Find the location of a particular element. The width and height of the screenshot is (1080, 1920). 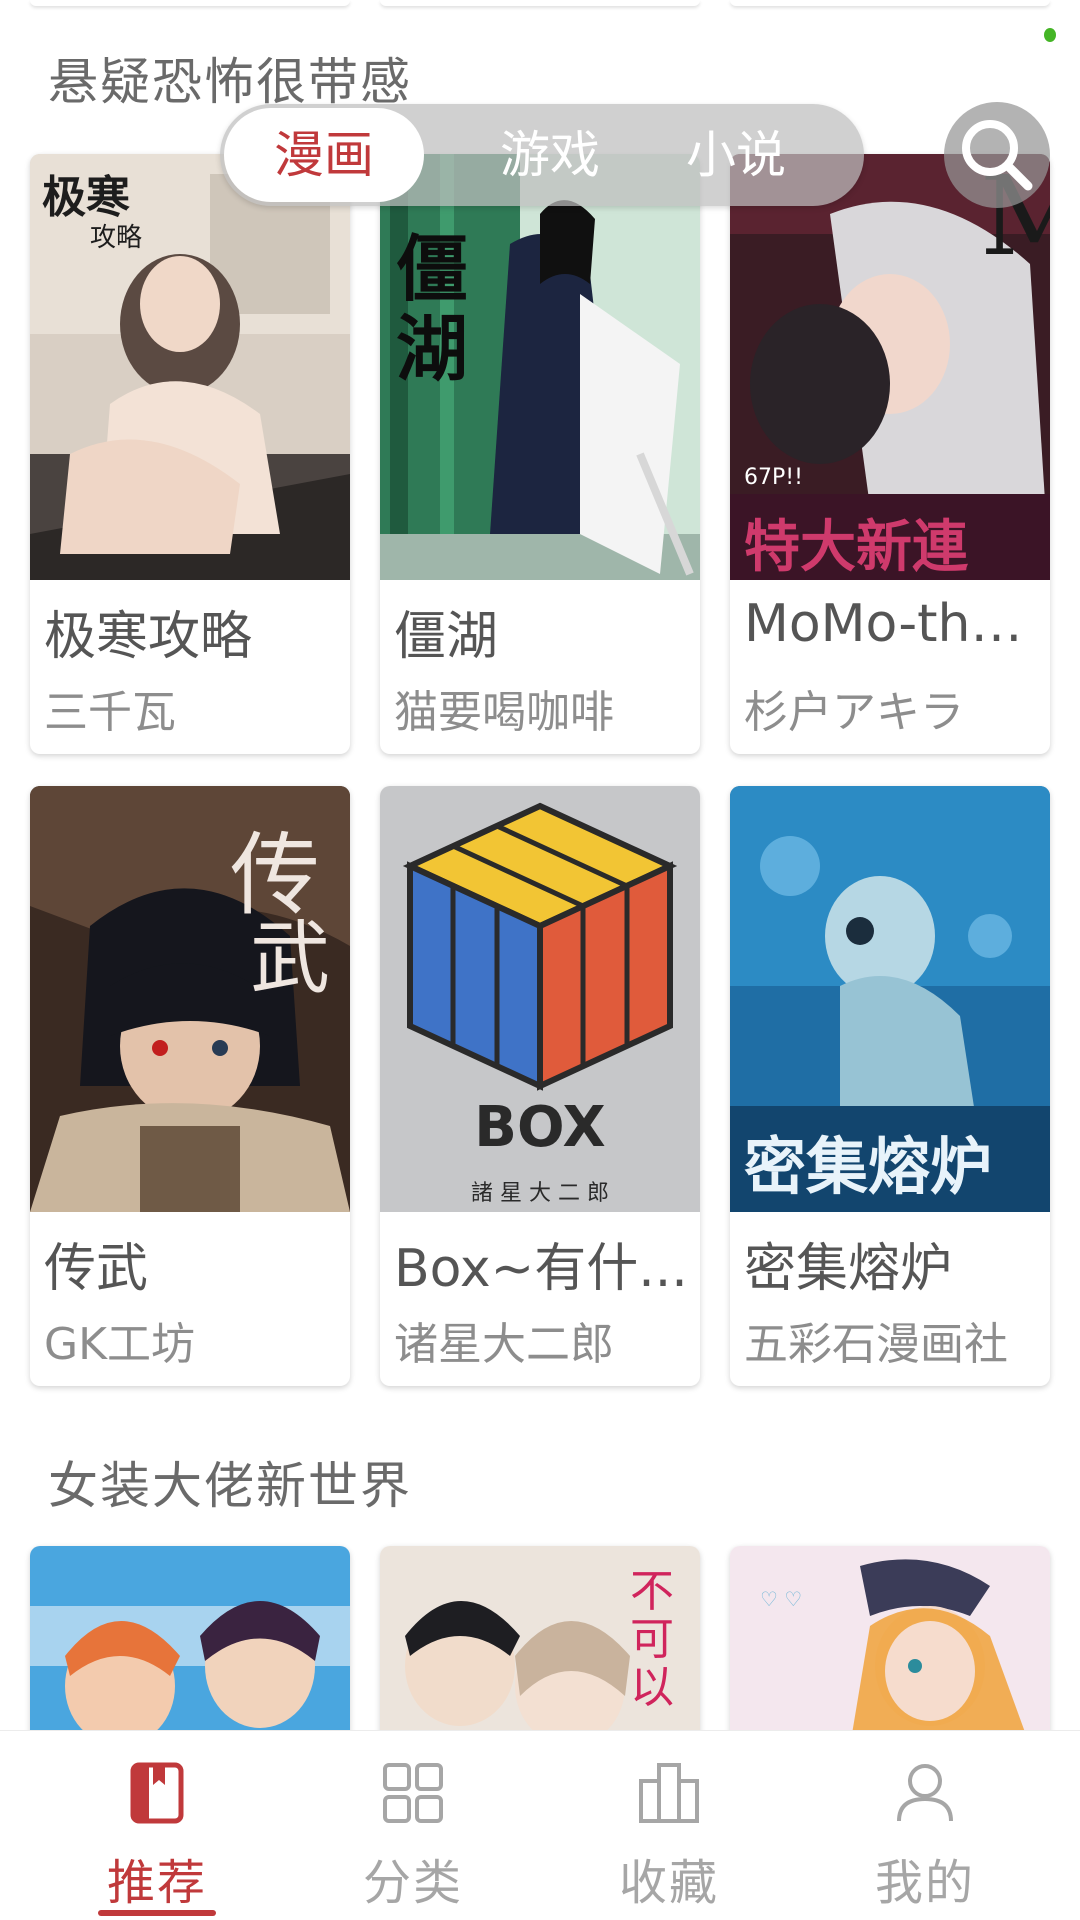

comic-author: GK工坊 is located at coordinates (119, 1344).